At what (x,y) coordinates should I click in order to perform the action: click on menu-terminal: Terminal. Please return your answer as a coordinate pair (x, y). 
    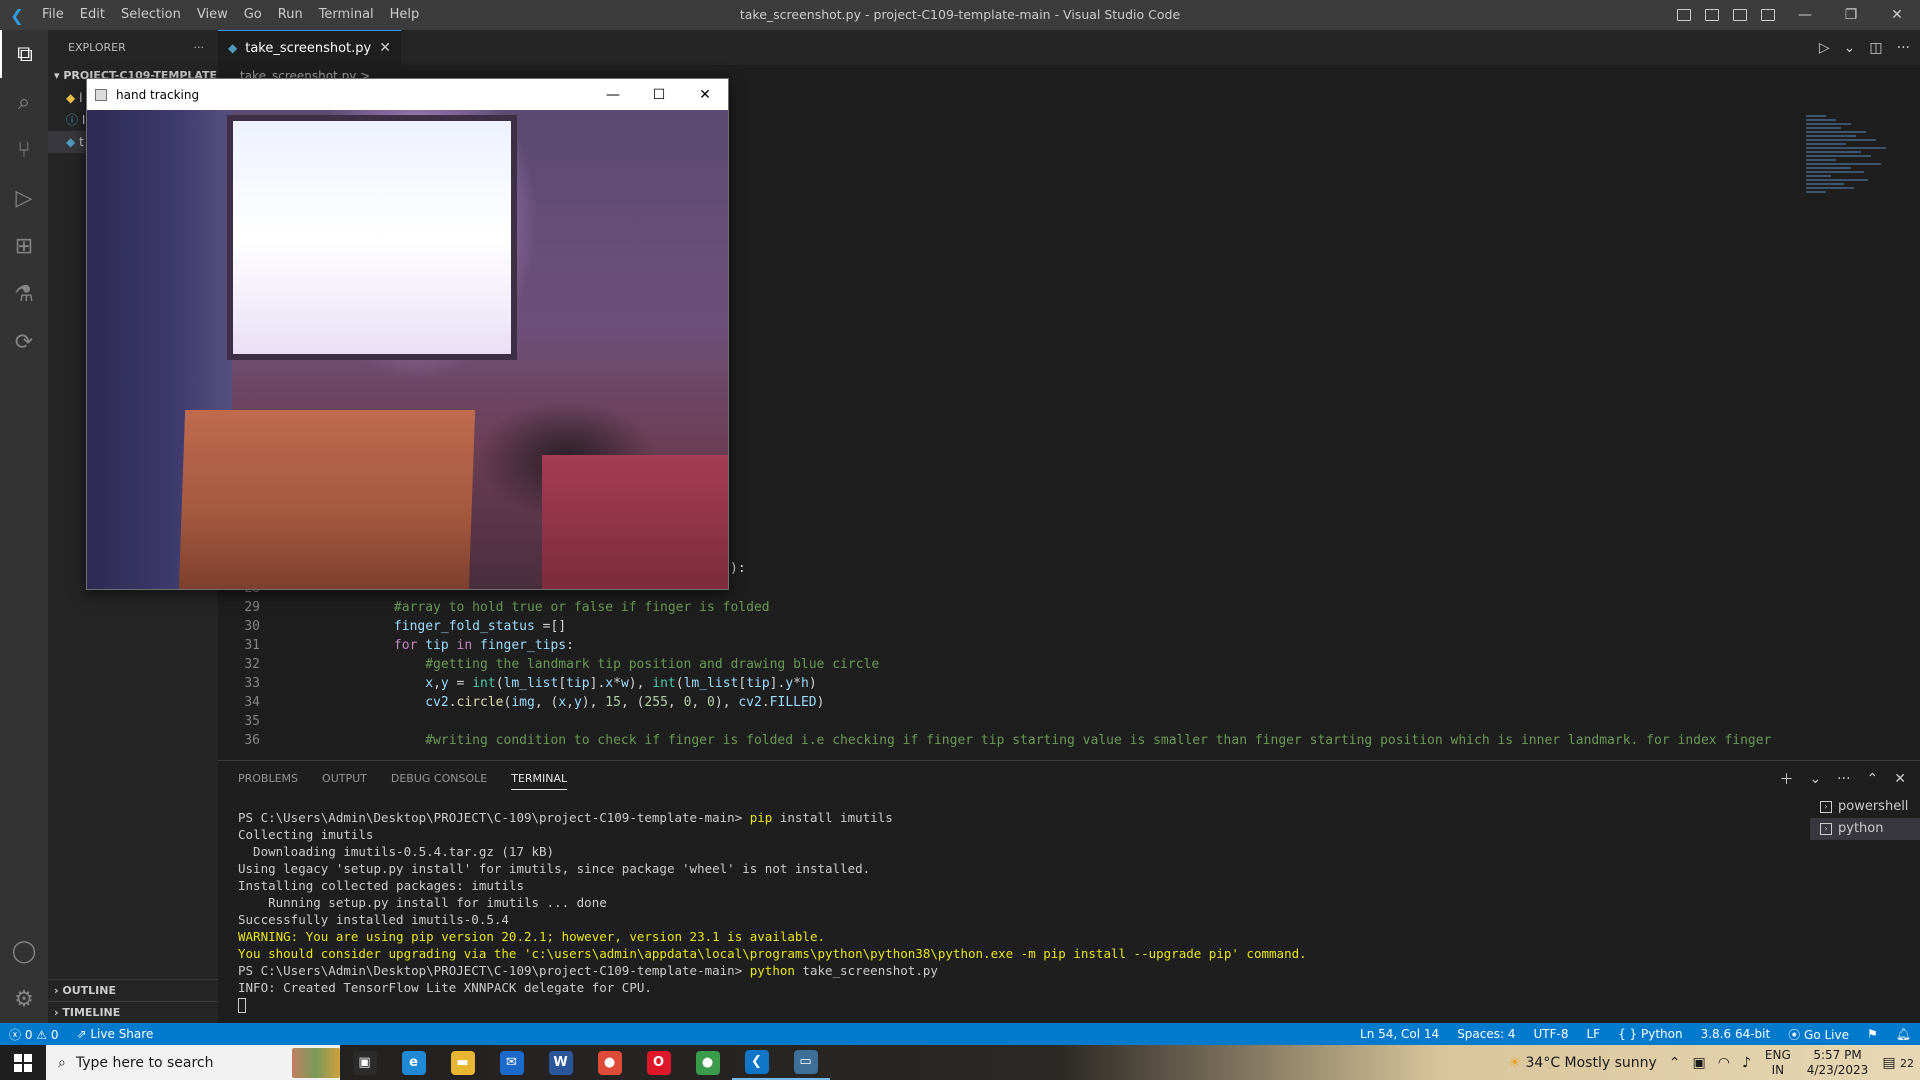
    Looking at the image, I should click on (346, 15).